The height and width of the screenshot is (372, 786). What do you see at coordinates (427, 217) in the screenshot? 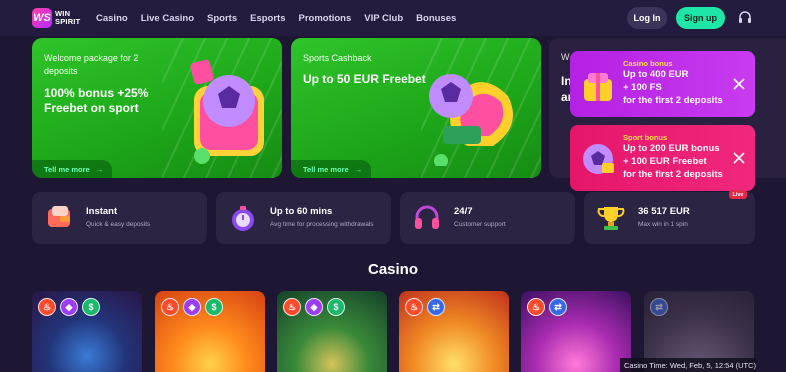
I see `headphones-icon` at bounding box center [427, 217].